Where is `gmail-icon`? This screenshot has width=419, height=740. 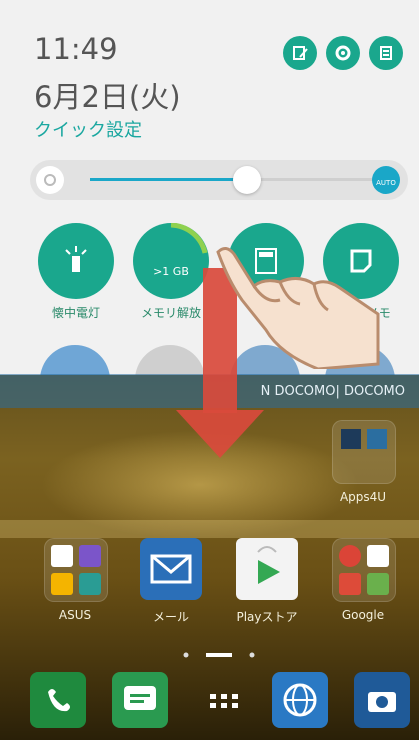 gmail-icon is located at coordinates (378, 556).